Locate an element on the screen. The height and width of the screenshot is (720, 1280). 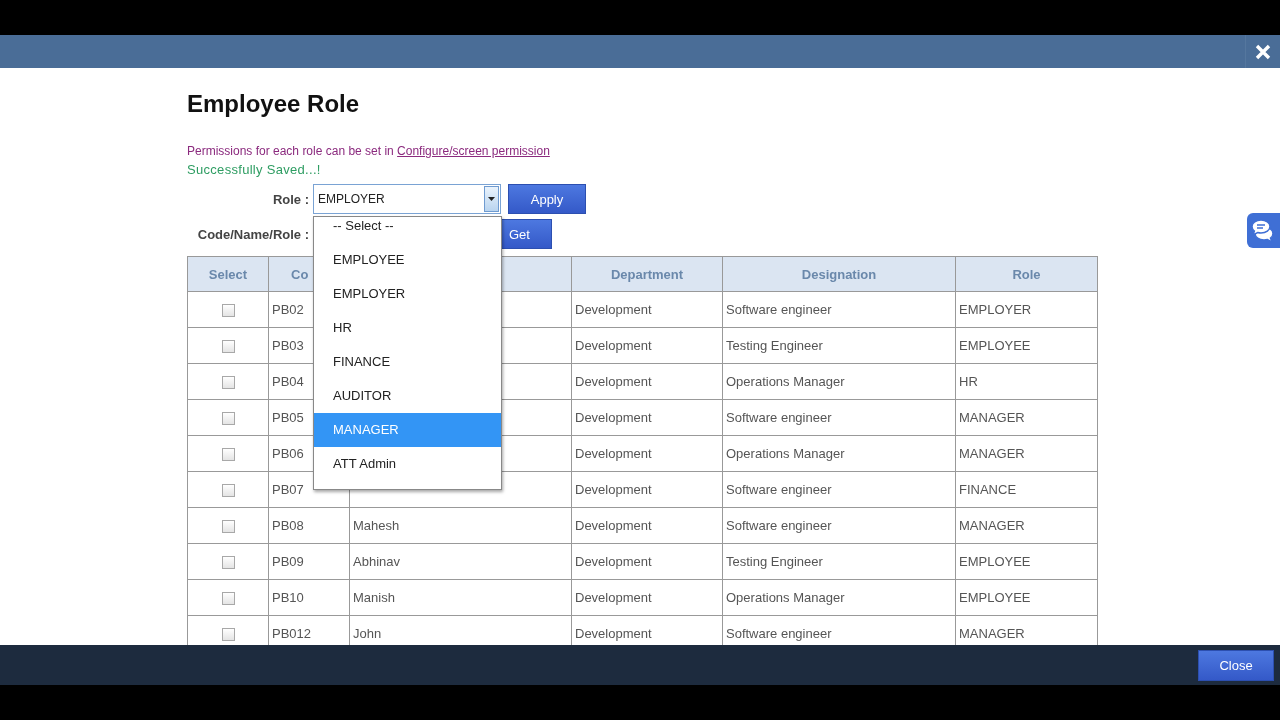
status-message: Successfully Saved...! is located at coordinates (254, 170).